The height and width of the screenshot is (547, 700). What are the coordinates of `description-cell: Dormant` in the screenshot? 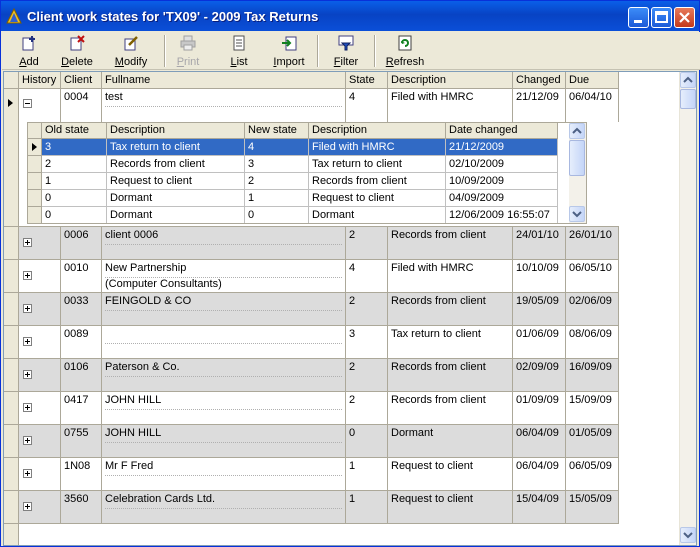 It's located at (450, 441).